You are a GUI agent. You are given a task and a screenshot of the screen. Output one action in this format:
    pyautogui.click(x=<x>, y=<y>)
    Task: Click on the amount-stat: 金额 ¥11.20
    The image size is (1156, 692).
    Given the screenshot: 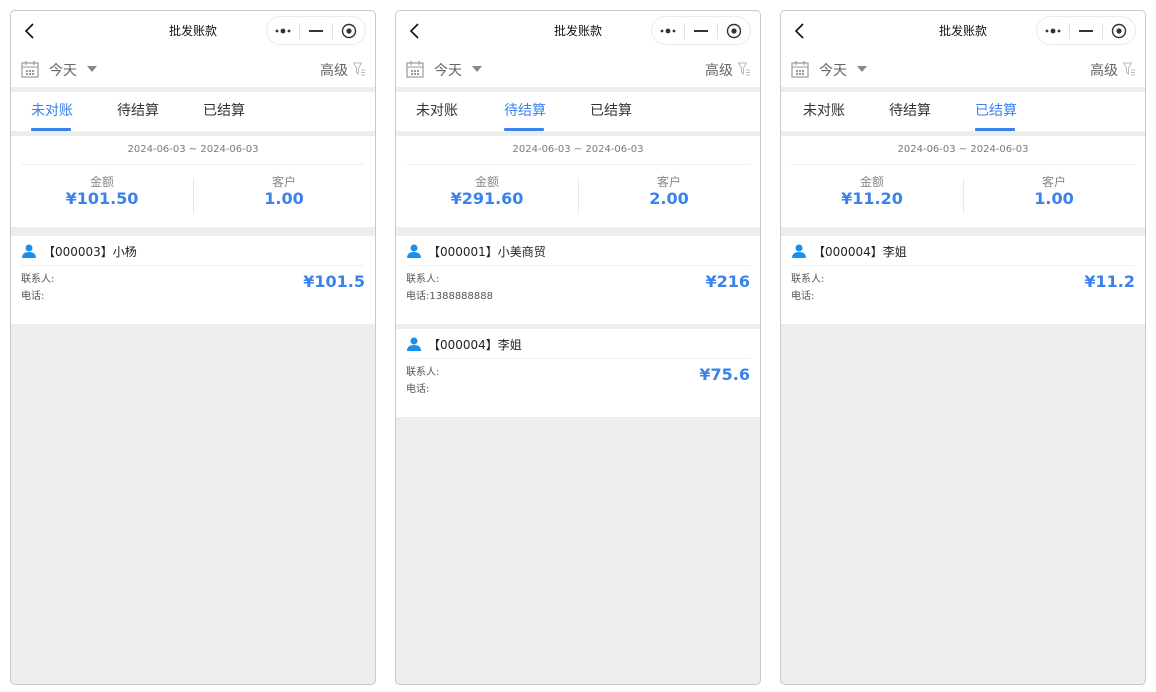 What is the action you would take?
    pyautogui.click(x=872, y=192)
    